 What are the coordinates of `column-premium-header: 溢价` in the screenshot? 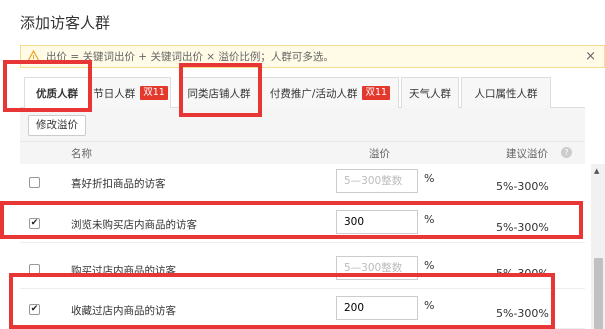 It's located at (379, 154).